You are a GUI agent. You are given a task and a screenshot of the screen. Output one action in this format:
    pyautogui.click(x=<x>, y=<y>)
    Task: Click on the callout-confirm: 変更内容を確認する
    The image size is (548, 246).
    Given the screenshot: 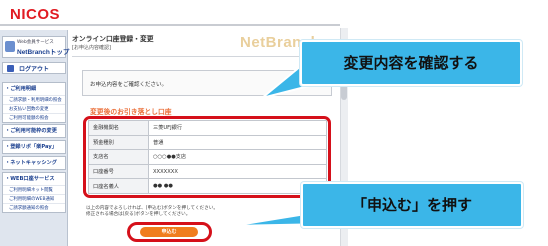 What is the action you would take?
    pyautogui.click(x=411, y=63)
    